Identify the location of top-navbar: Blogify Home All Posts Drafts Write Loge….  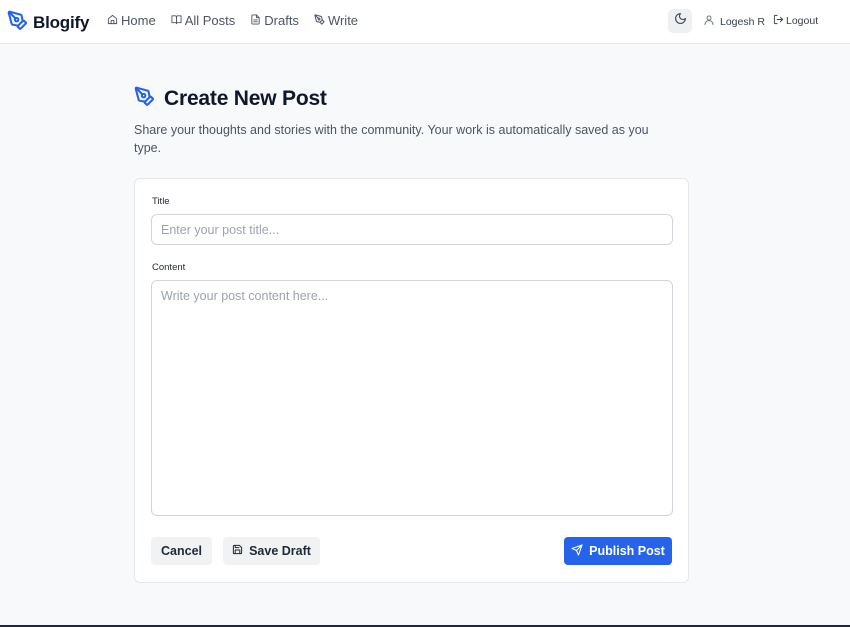
(425, 22).